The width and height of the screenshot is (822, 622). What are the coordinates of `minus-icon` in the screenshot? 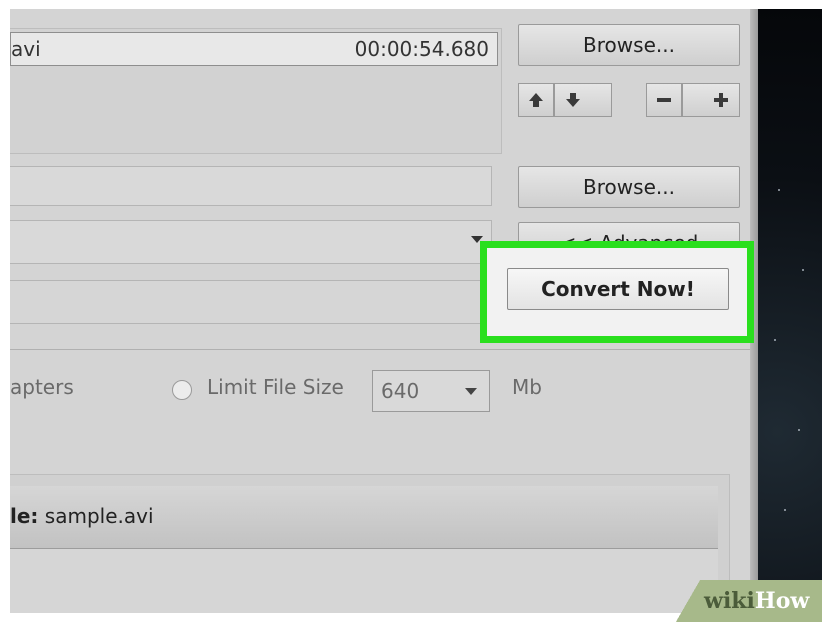 It's located at (664, 100).